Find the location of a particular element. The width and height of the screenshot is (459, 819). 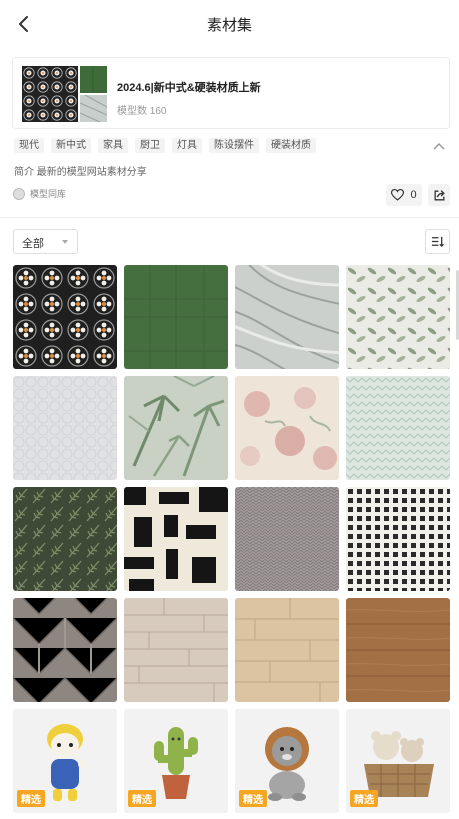

divider is located at coordinates (229, 217).